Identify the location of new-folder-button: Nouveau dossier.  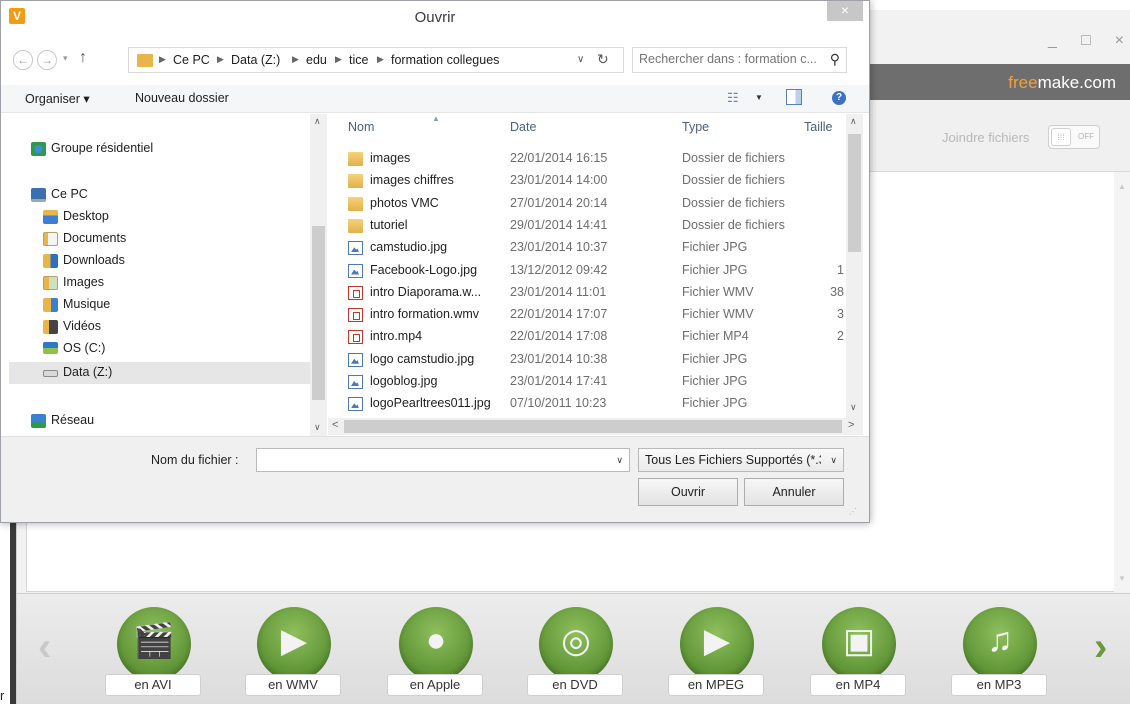
(182, 98).